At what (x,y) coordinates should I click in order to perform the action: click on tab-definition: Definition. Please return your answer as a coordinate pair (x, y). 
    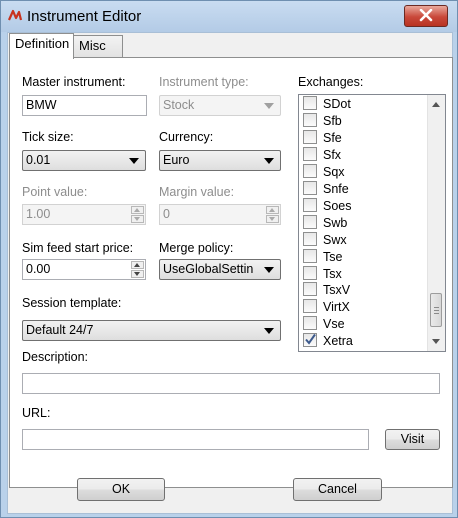
    Looking at the image, I should click on (41, 46).